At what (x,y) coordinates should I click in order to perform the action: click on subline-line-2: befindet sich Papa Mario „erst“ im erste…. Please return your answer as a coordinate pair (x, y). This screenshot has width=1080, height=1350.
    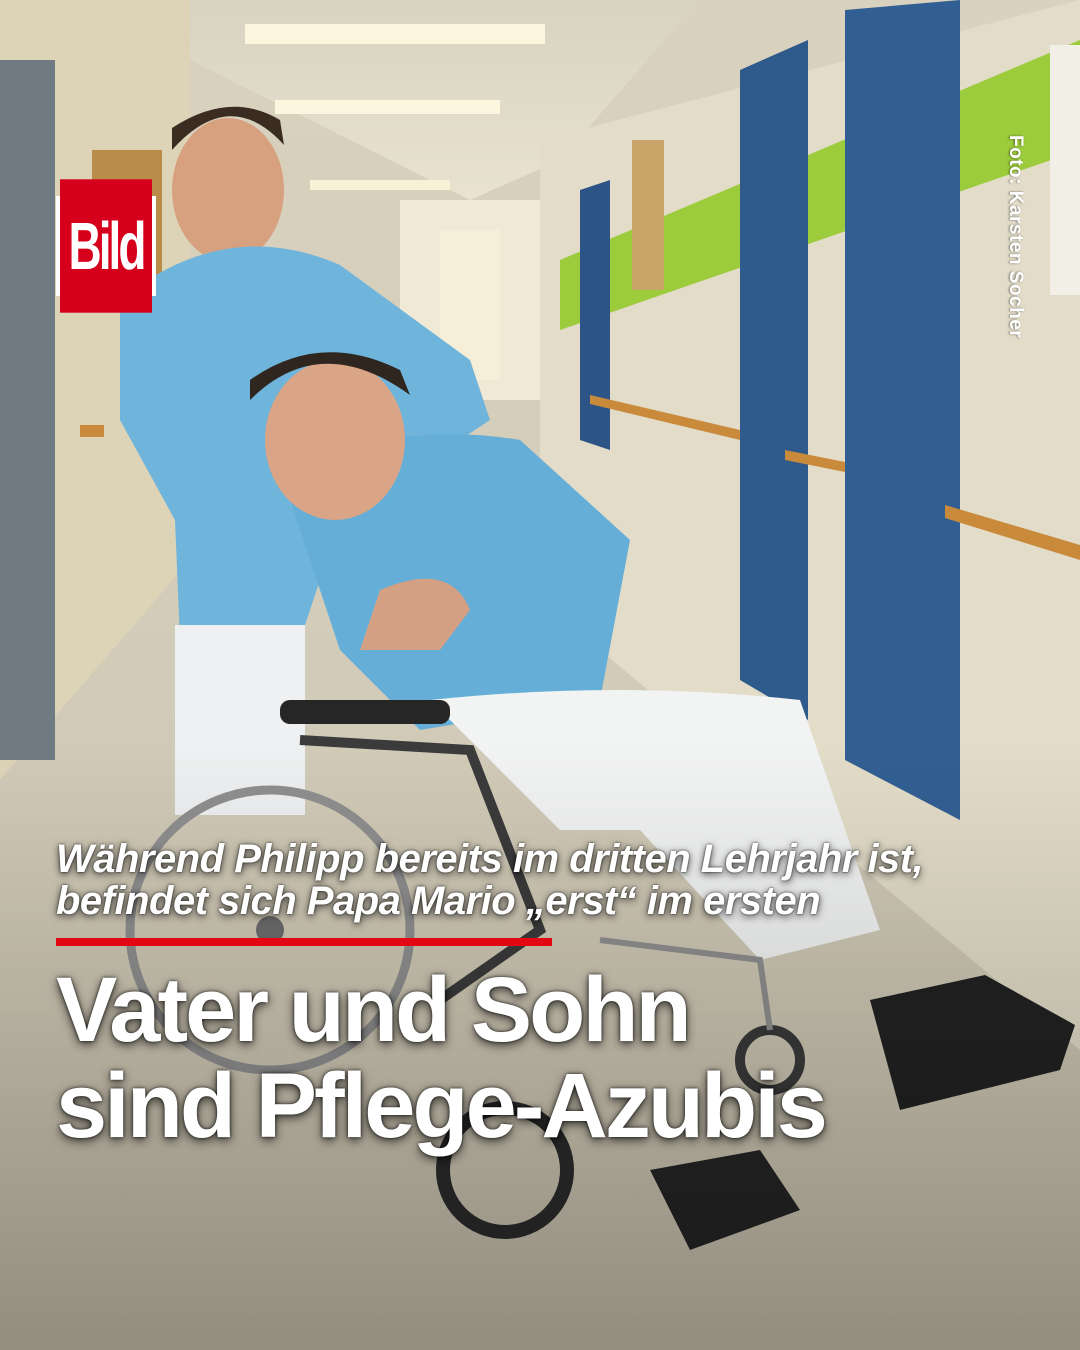
    Looking at the image, I should click on (438, 901).